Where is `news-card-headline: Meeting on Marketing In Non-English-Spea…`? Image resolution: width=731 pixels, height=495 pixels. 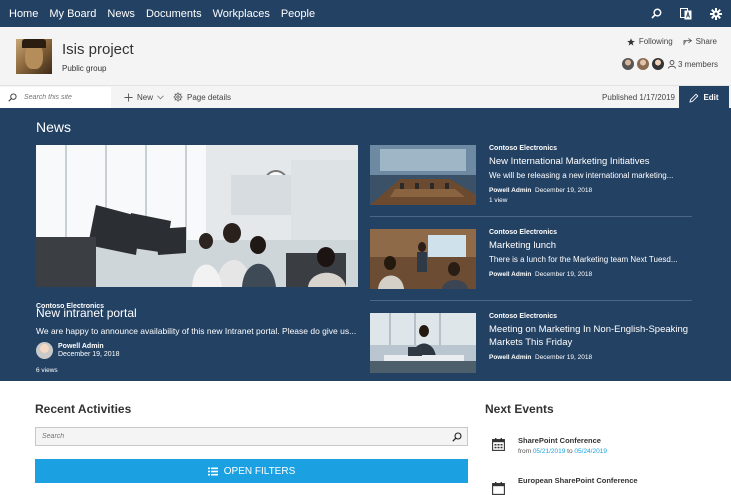 news-card-headline: Meeting on Marketing In Non-English-Spea… is located at coordinates (590, 336).